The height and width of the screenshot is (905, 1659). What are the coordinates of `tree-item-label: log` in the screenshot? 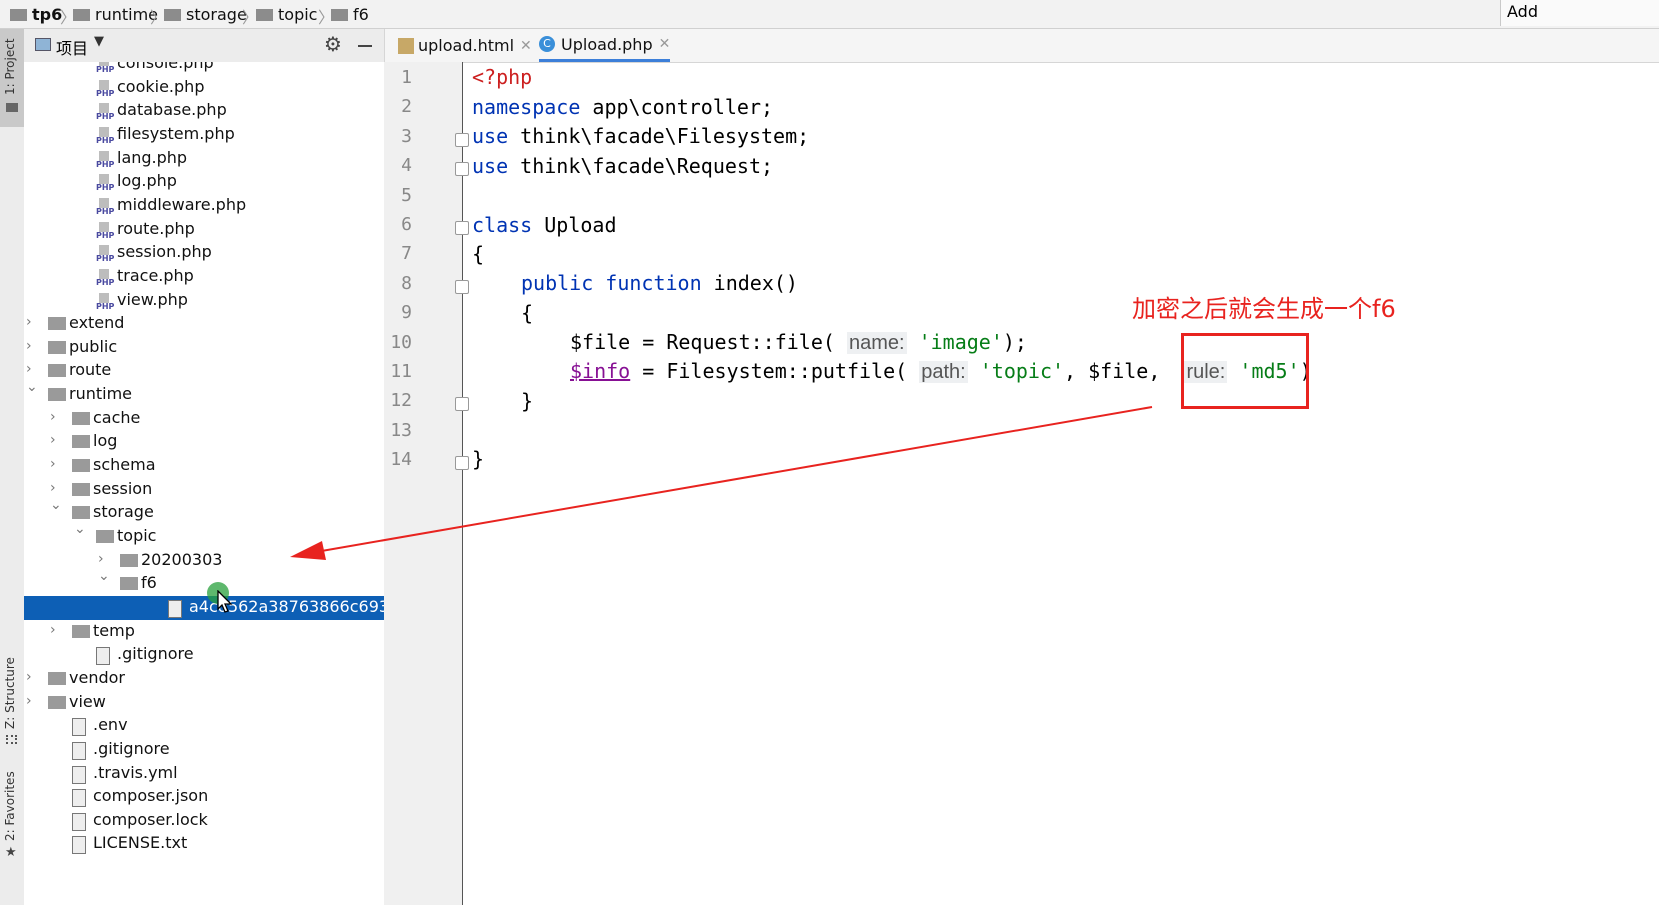 It's located at (105, 441).